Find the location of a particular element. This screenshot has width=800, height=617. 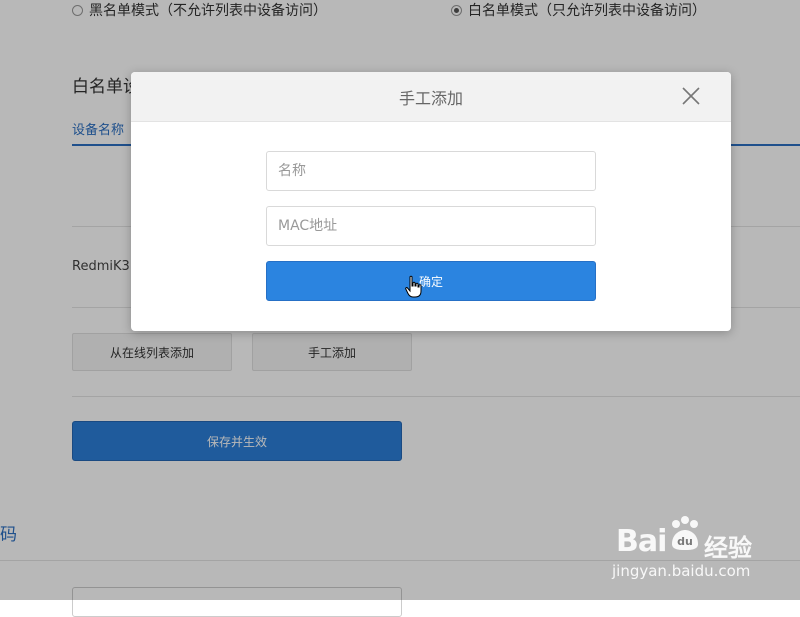

dialog-title: 手工添加 is located at coordinates (430, 98).